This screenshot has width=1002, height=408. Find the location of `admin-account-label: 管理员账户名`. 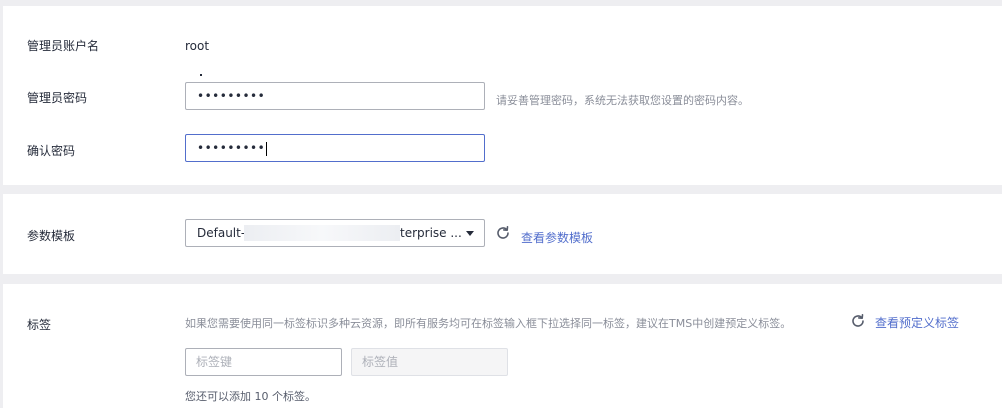

admin-account-label: 管理员账户名 is located at coordinates (63, 46).